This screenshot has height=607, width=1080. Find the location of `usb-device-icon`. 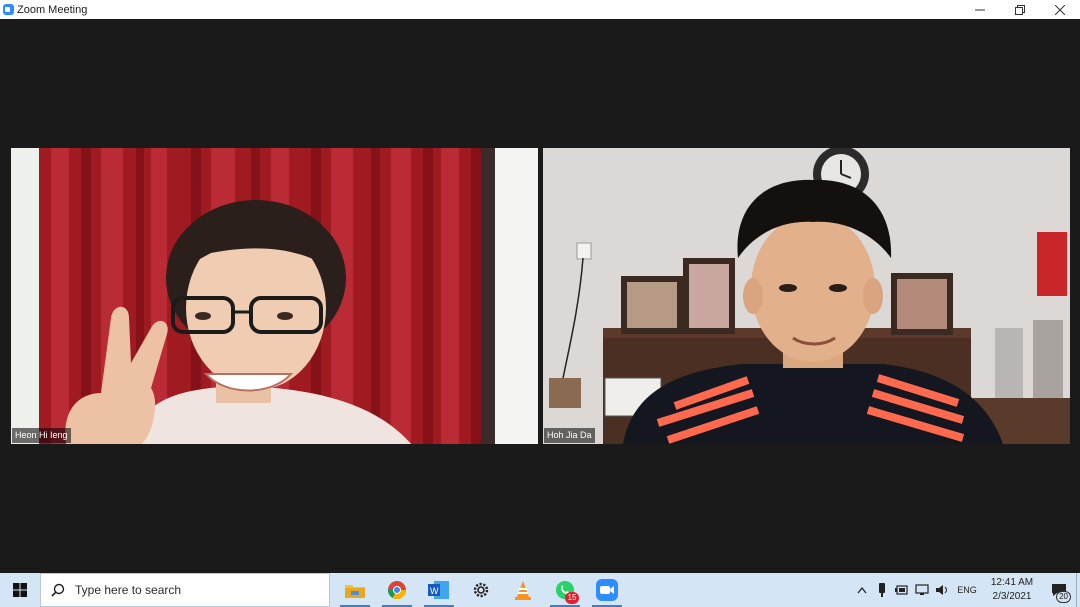

usb-device-icon is located at coordinates (882, 590).